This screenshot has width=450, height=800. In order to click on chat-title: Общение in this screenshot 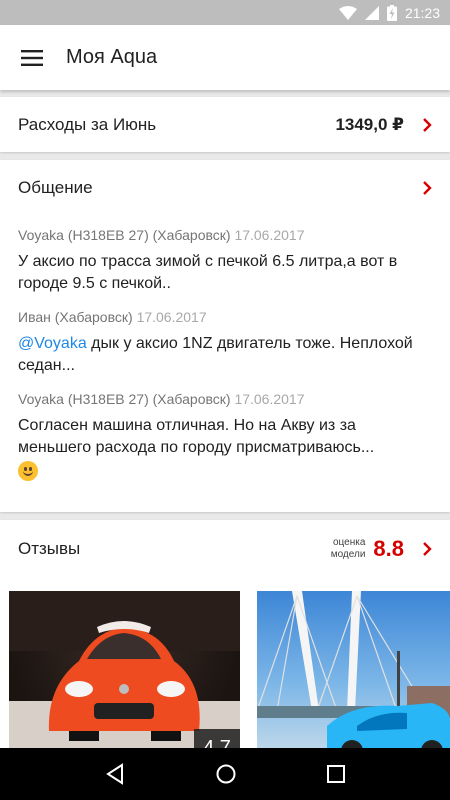, I will do `click(55, 187)`.